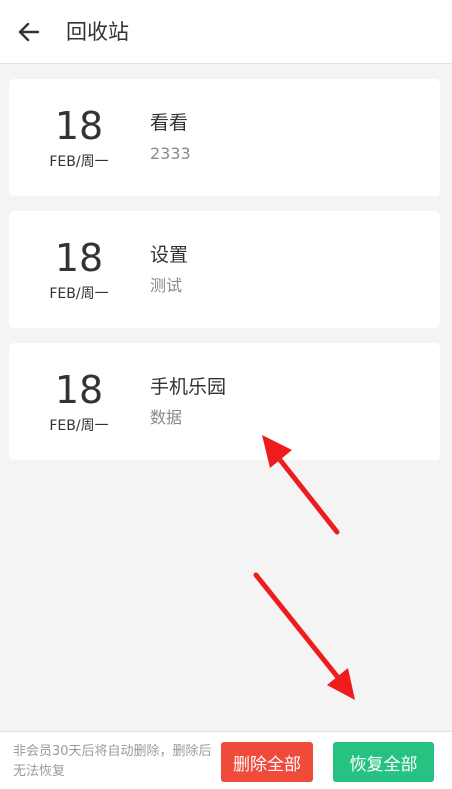 The width and height of the screenshot is (452, 789). I want to click on delete-all-button: 删除全部, so click(267, 762).